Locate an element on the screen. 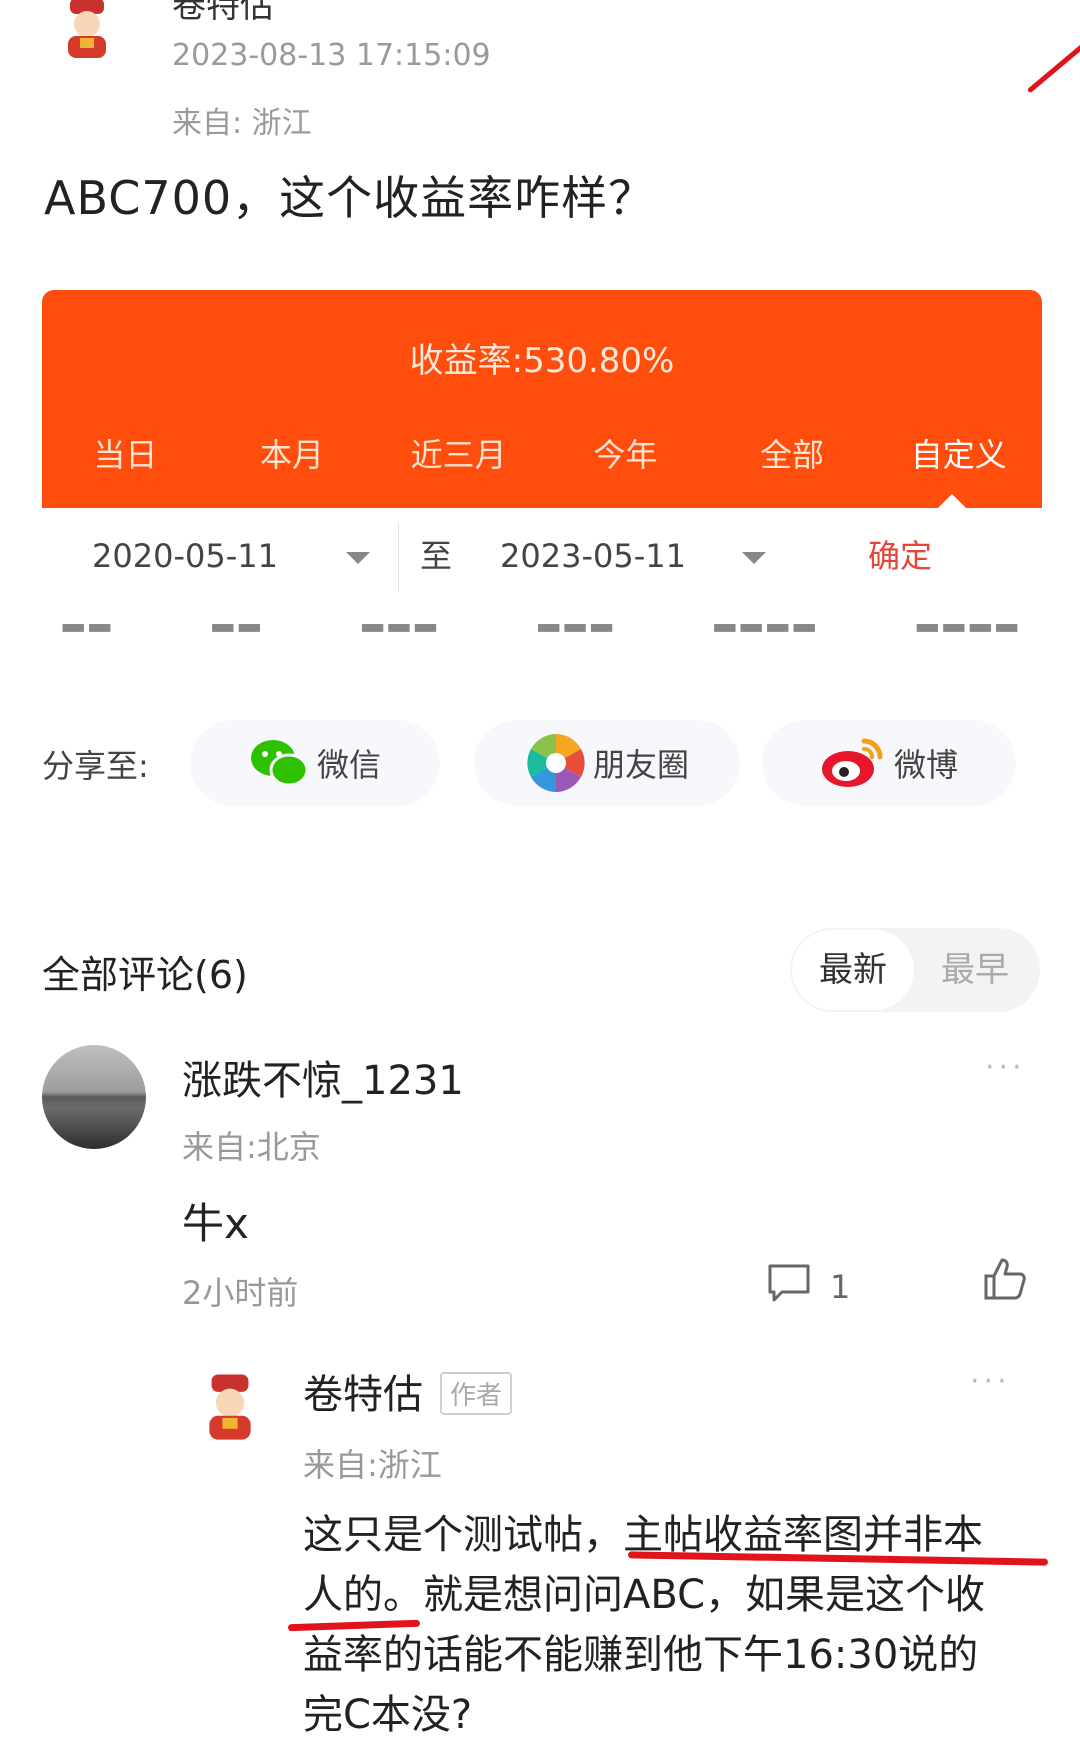  end-date-value: 2023-05-11 is located at coordinates (593, 556).